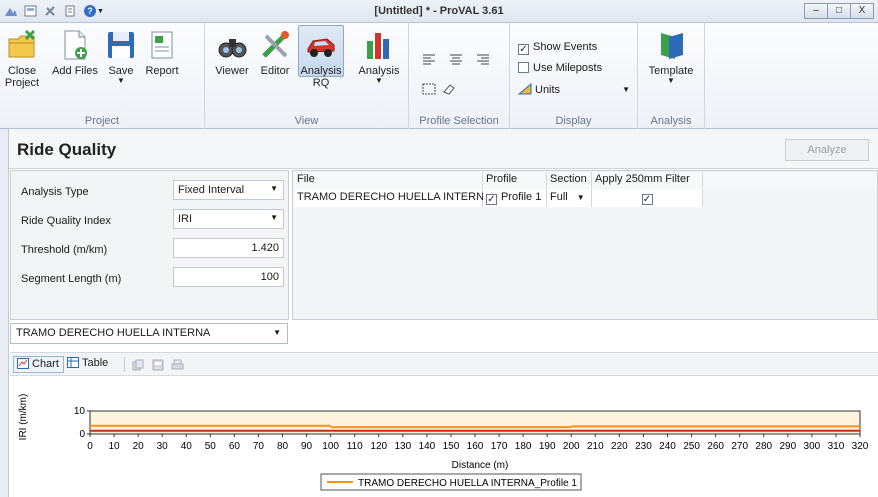 The height and width of the screenshot is (497, 878). I want to click on align-right-icon, so click(483, 59).